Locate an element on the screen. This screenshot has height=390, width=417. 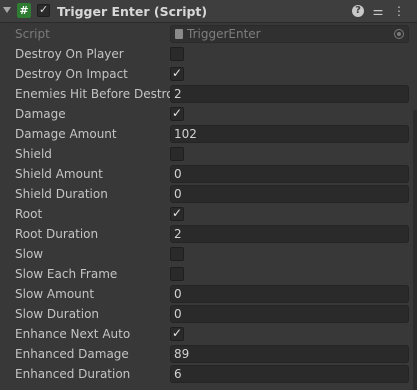
destroy-on-impact-checkbox: ✓ is located at coordinates (177, 73).